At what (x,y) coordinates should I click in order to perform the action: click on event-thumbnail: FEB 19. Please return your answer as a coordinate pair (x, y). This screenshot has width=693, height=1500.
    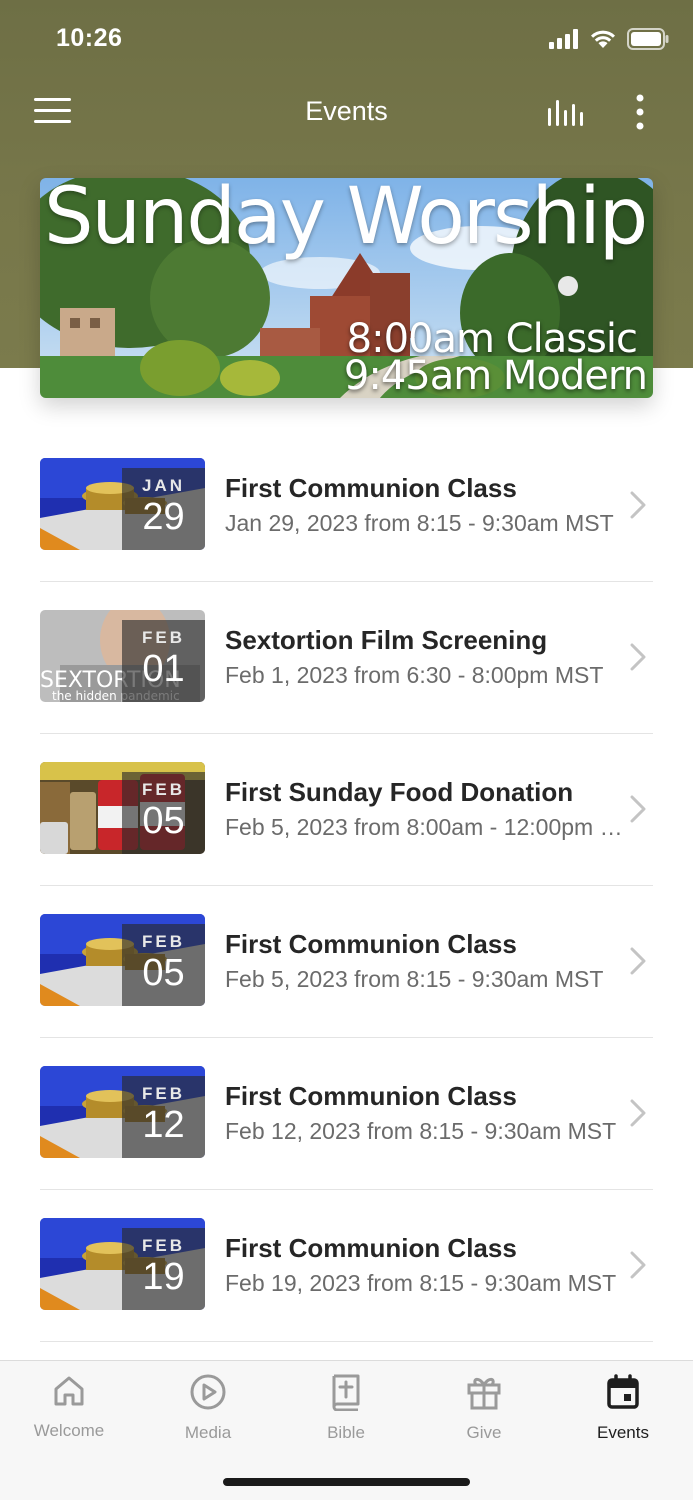
    Looking at the image, I should click on (122, 1264).